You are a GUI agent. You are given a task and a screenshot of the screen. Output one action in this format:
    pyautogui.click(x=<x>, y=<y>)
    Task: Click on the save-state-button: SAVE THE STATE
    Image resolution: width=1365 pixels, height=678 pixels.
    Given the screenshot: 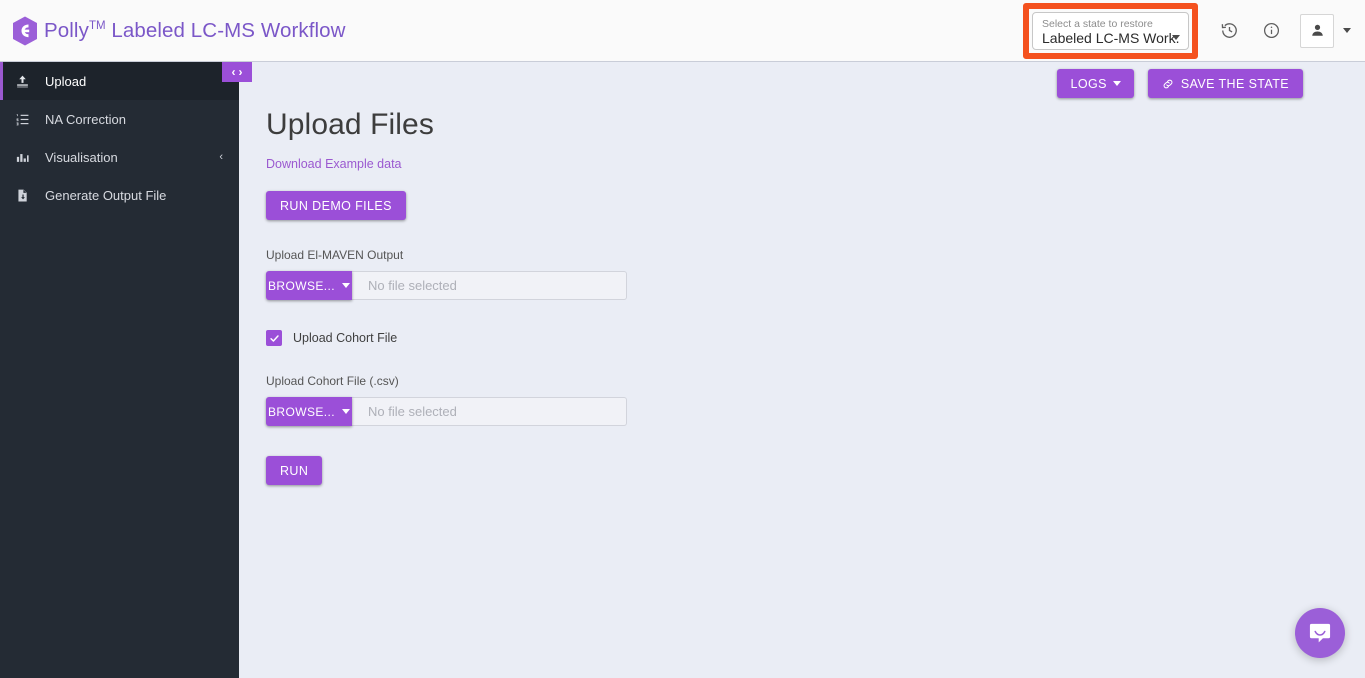 What is the action you would take?
    pyautogui.click(x=1225, y=83)
    